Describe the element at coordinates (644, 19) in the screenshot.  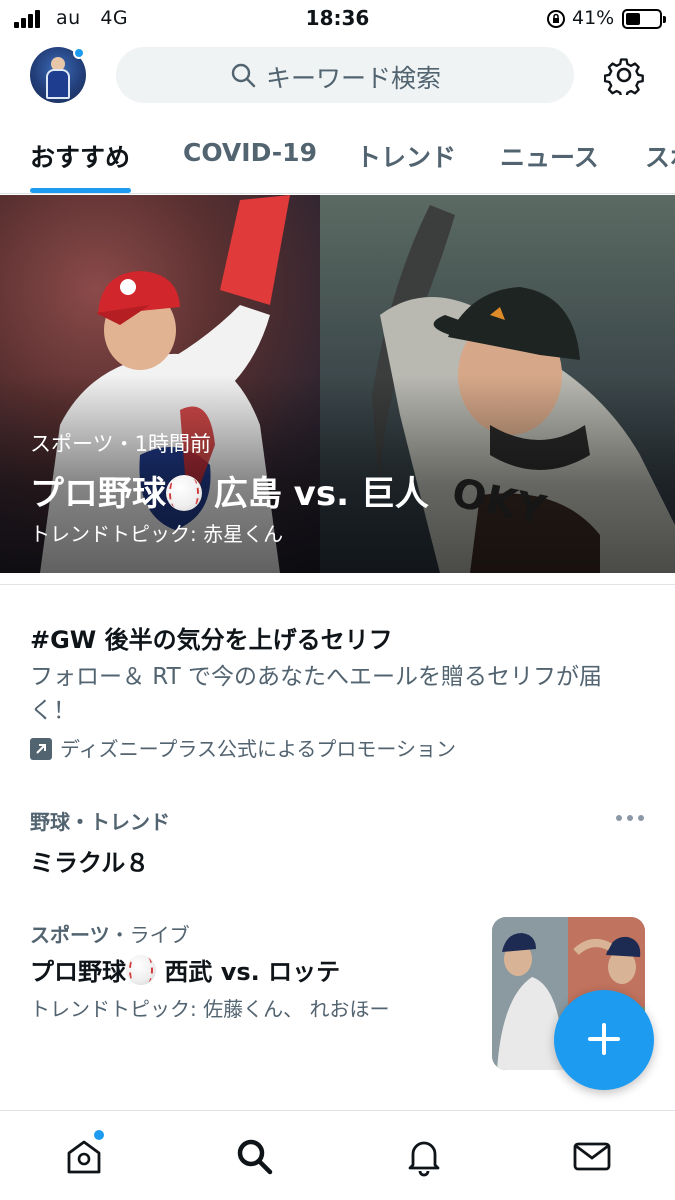
I see `battery-icon` at that location.